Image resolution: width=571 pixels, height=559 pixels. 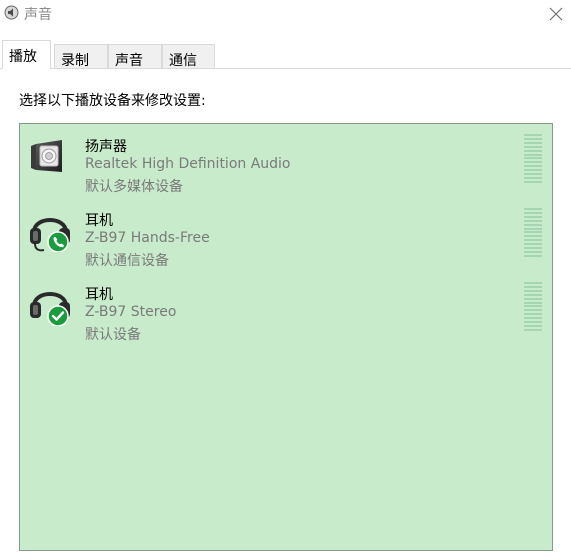 I want to click on speaker-icon, so click(x=46, y=156).